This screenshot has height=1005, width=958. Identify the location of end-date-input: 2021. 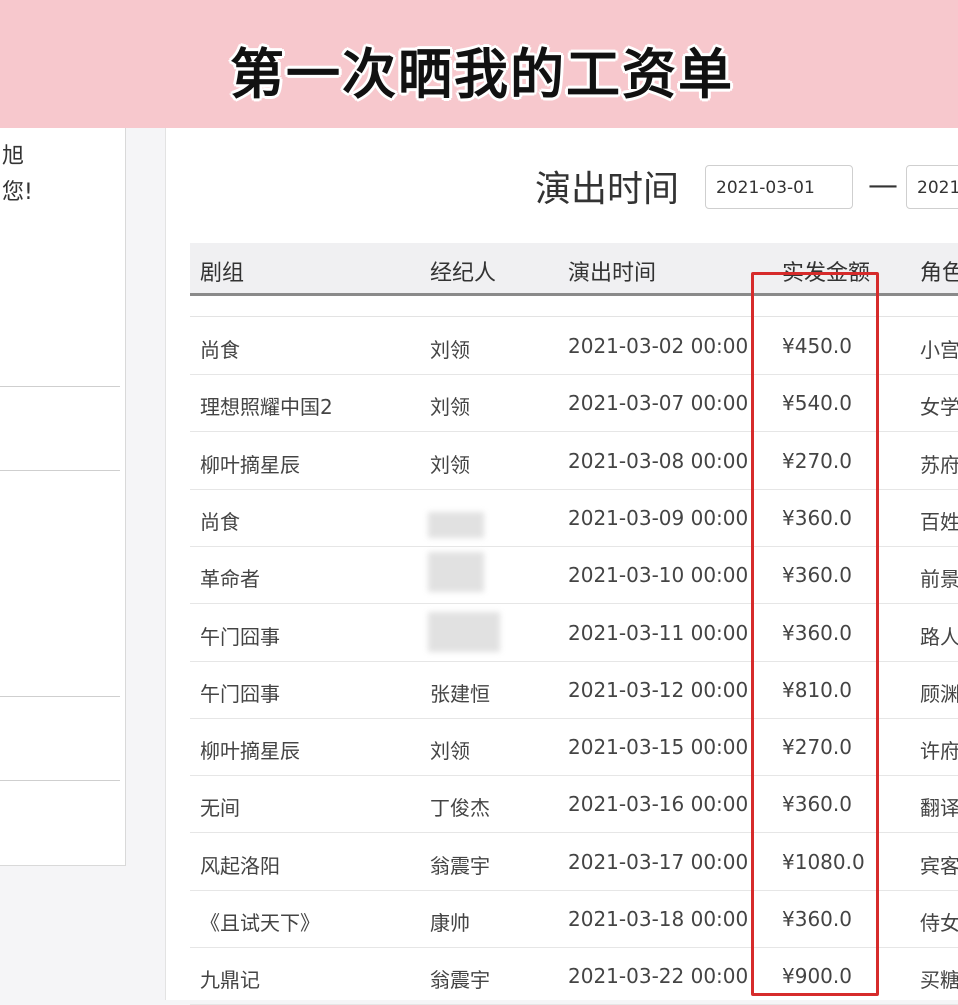
(932, 187).